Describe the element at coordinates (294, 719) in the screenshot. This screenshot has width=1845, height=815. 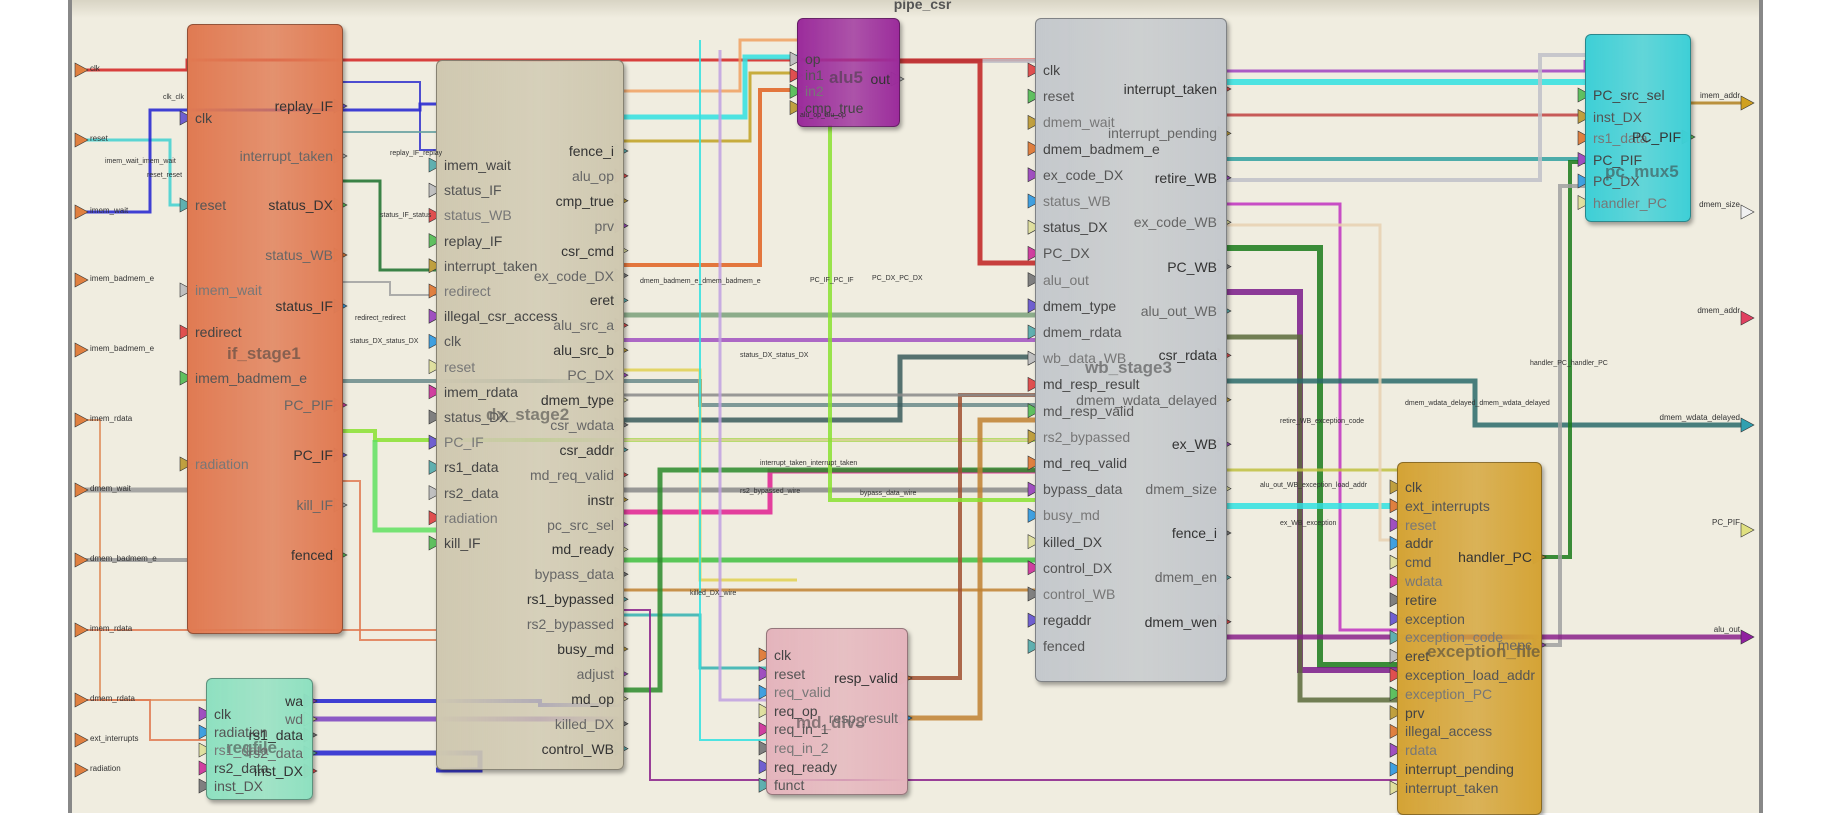
I see `port-label-regfile-wd: wd` at that location.